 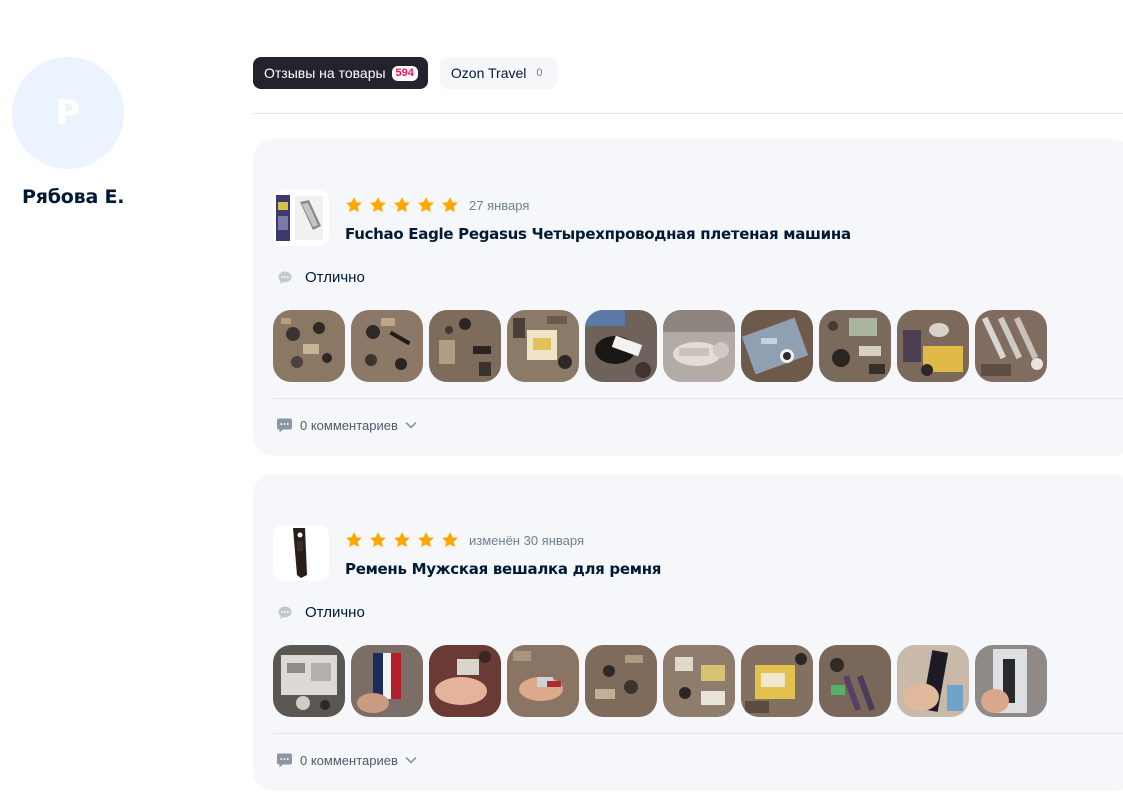 I want to click on tab-product-reviews: Отзывы на товары 594, so click(x=340, y=73).